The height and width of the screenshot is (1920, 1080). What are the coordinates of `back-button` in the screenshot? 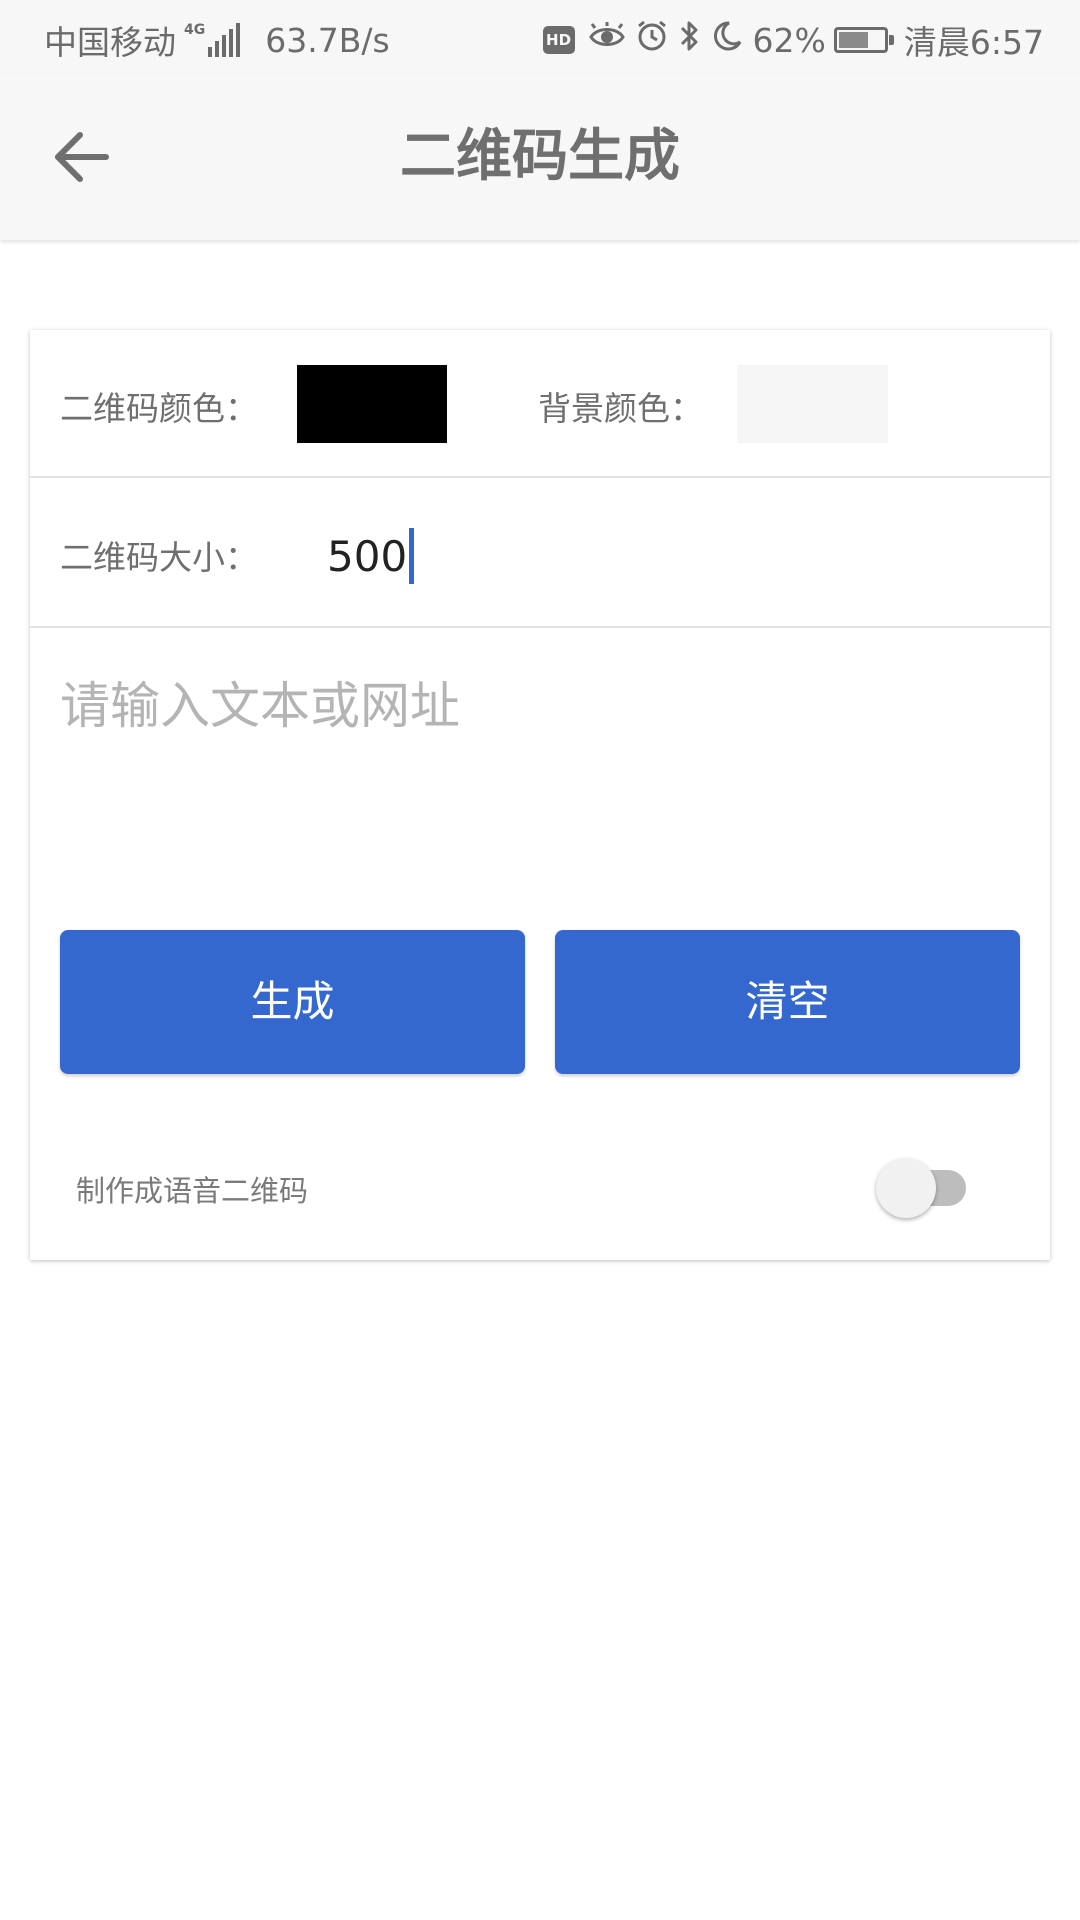 It's located at (82, 157).